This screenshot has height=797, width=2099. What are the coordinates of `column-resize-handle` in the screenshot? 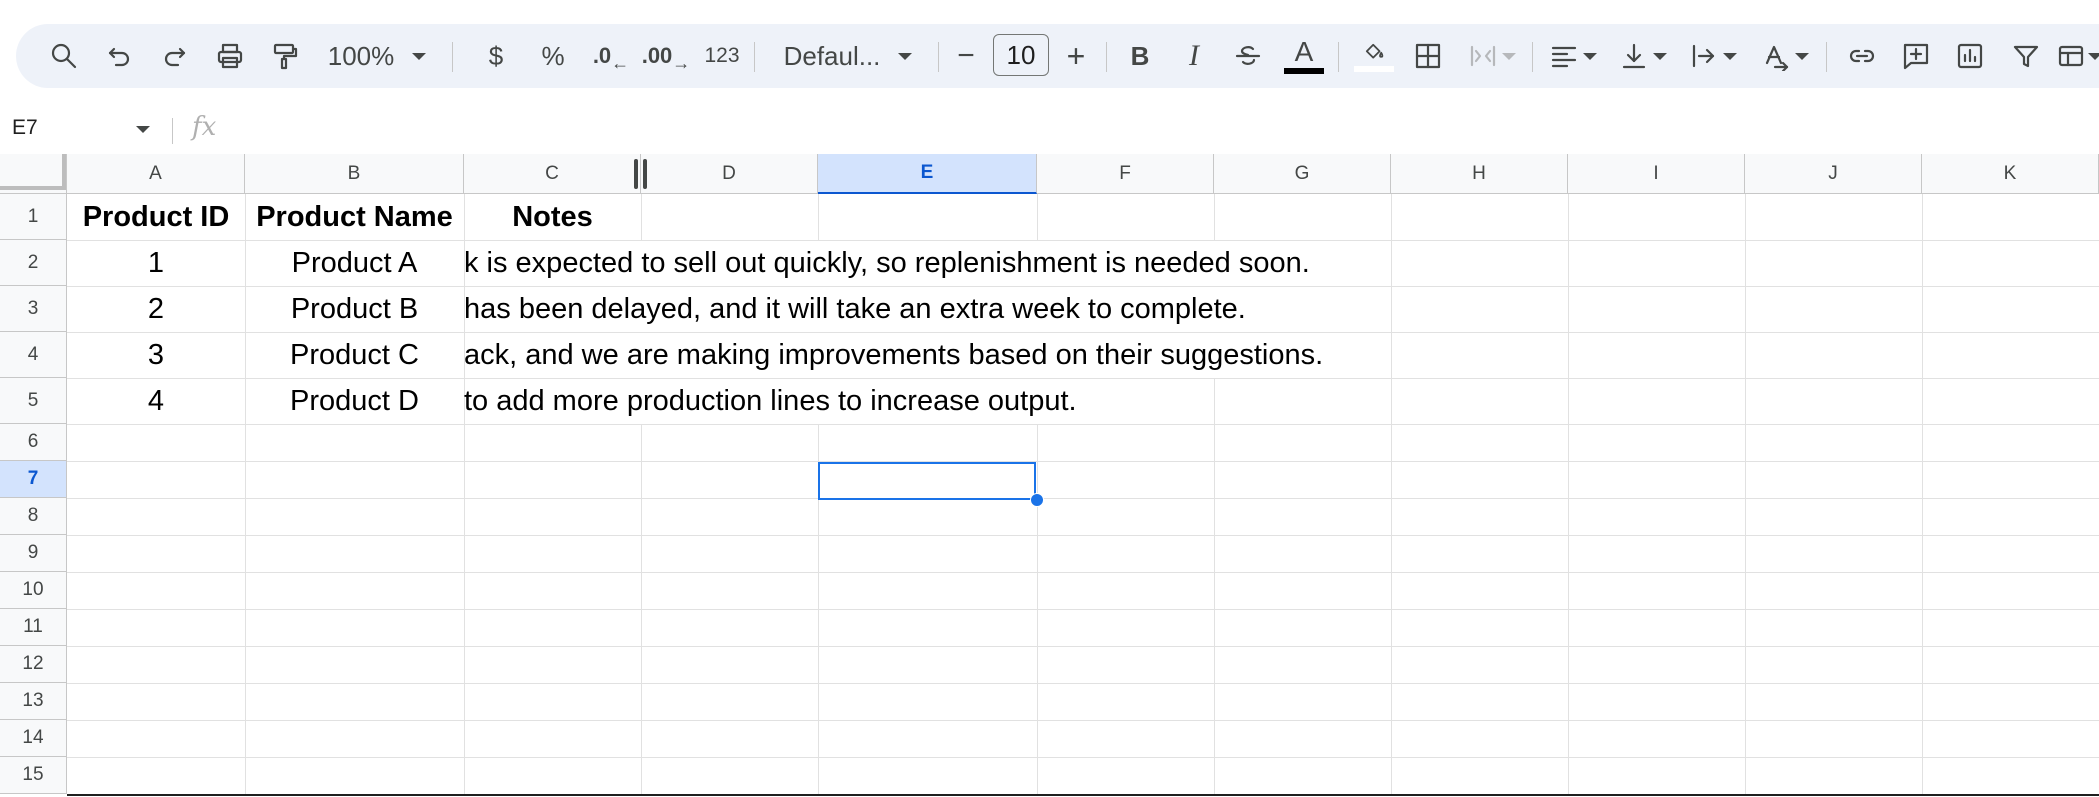 It's located at (641, 174).